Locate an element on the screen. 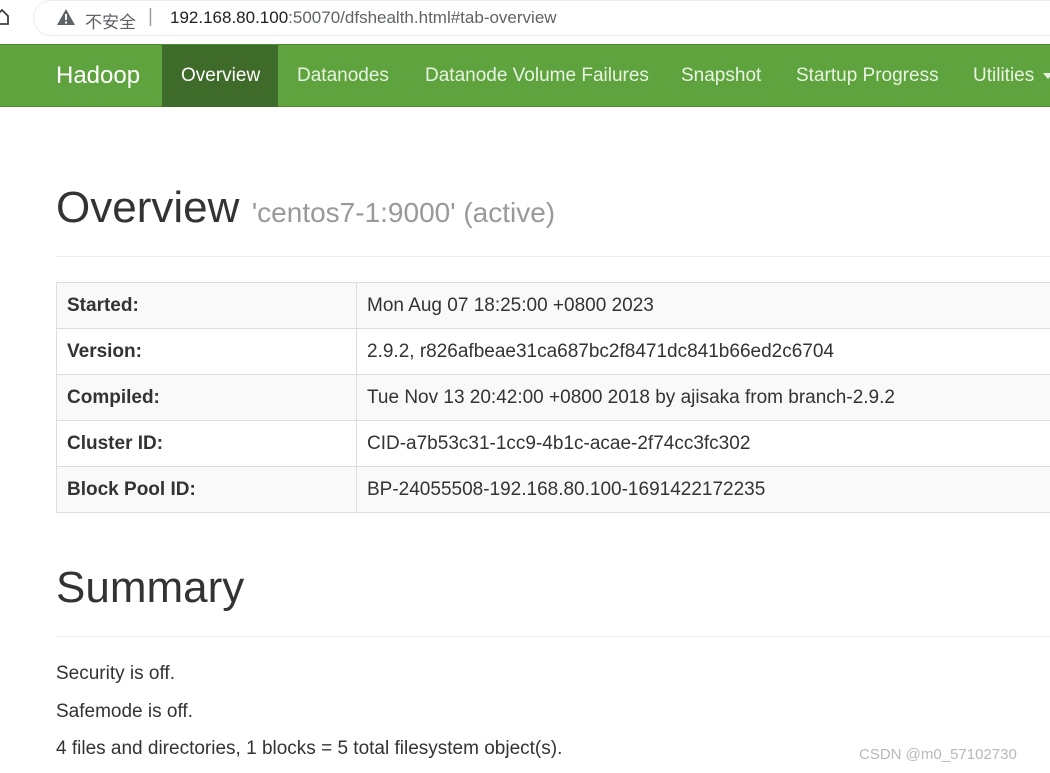  not-secure-warning-icon is located at coordinates (66, 17).